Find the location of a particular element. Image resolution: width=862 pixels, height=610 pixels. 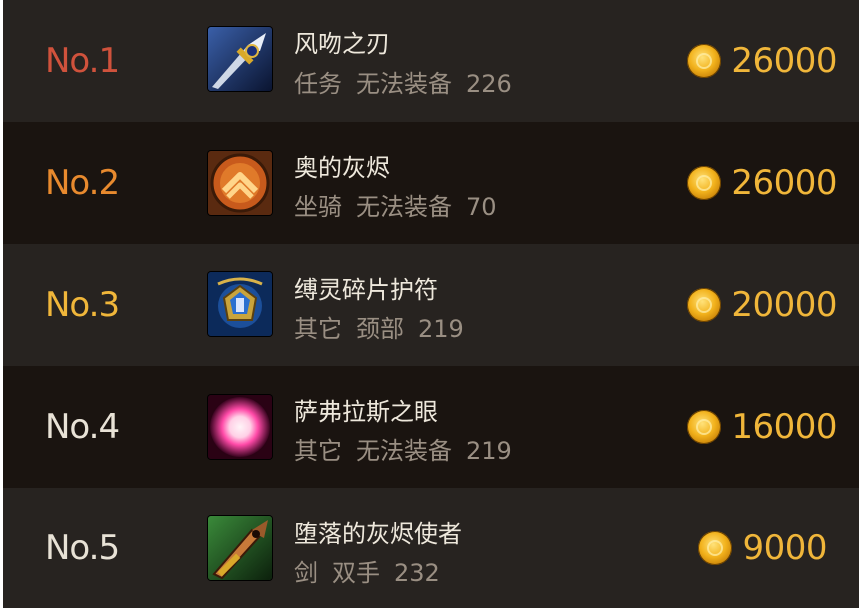

item-name: 萨弗拉斯之眼 is located at coordinates (366, 409).